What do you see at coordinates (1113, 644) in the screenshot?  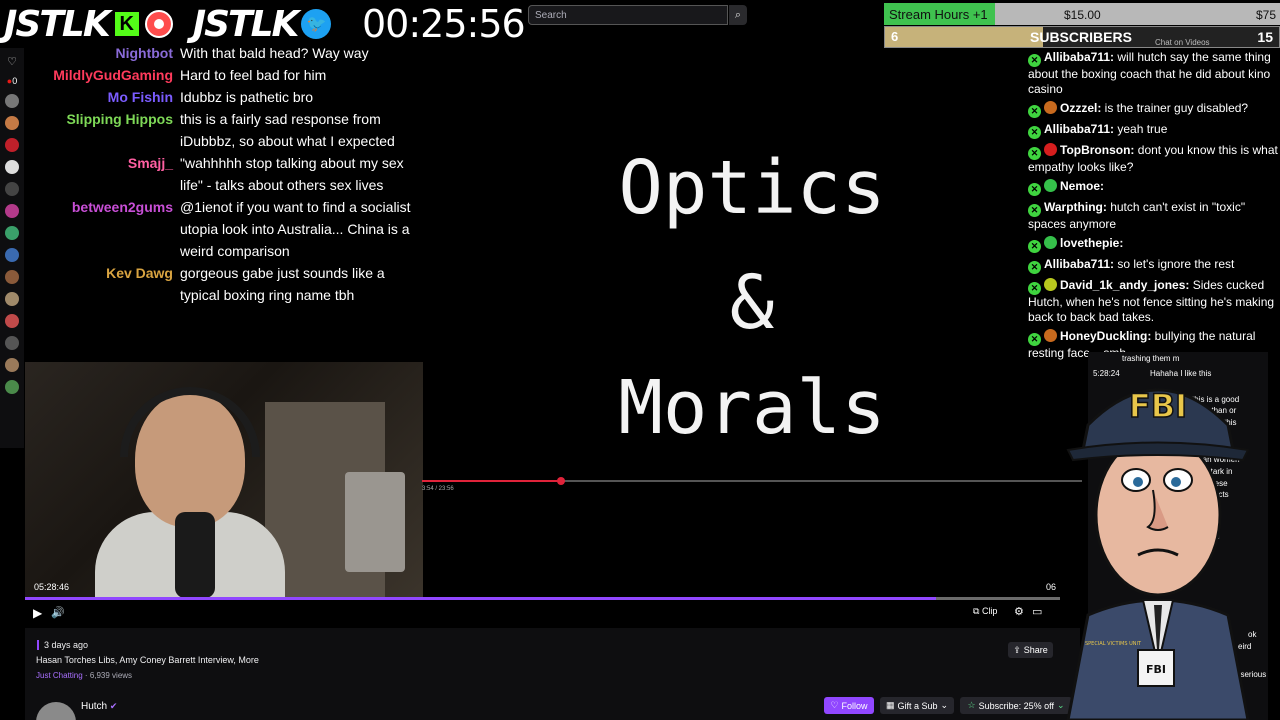 I see `mascot-patch-text: SPECIAL VICTIMS UNIT` at bounding box center [1113, 644].